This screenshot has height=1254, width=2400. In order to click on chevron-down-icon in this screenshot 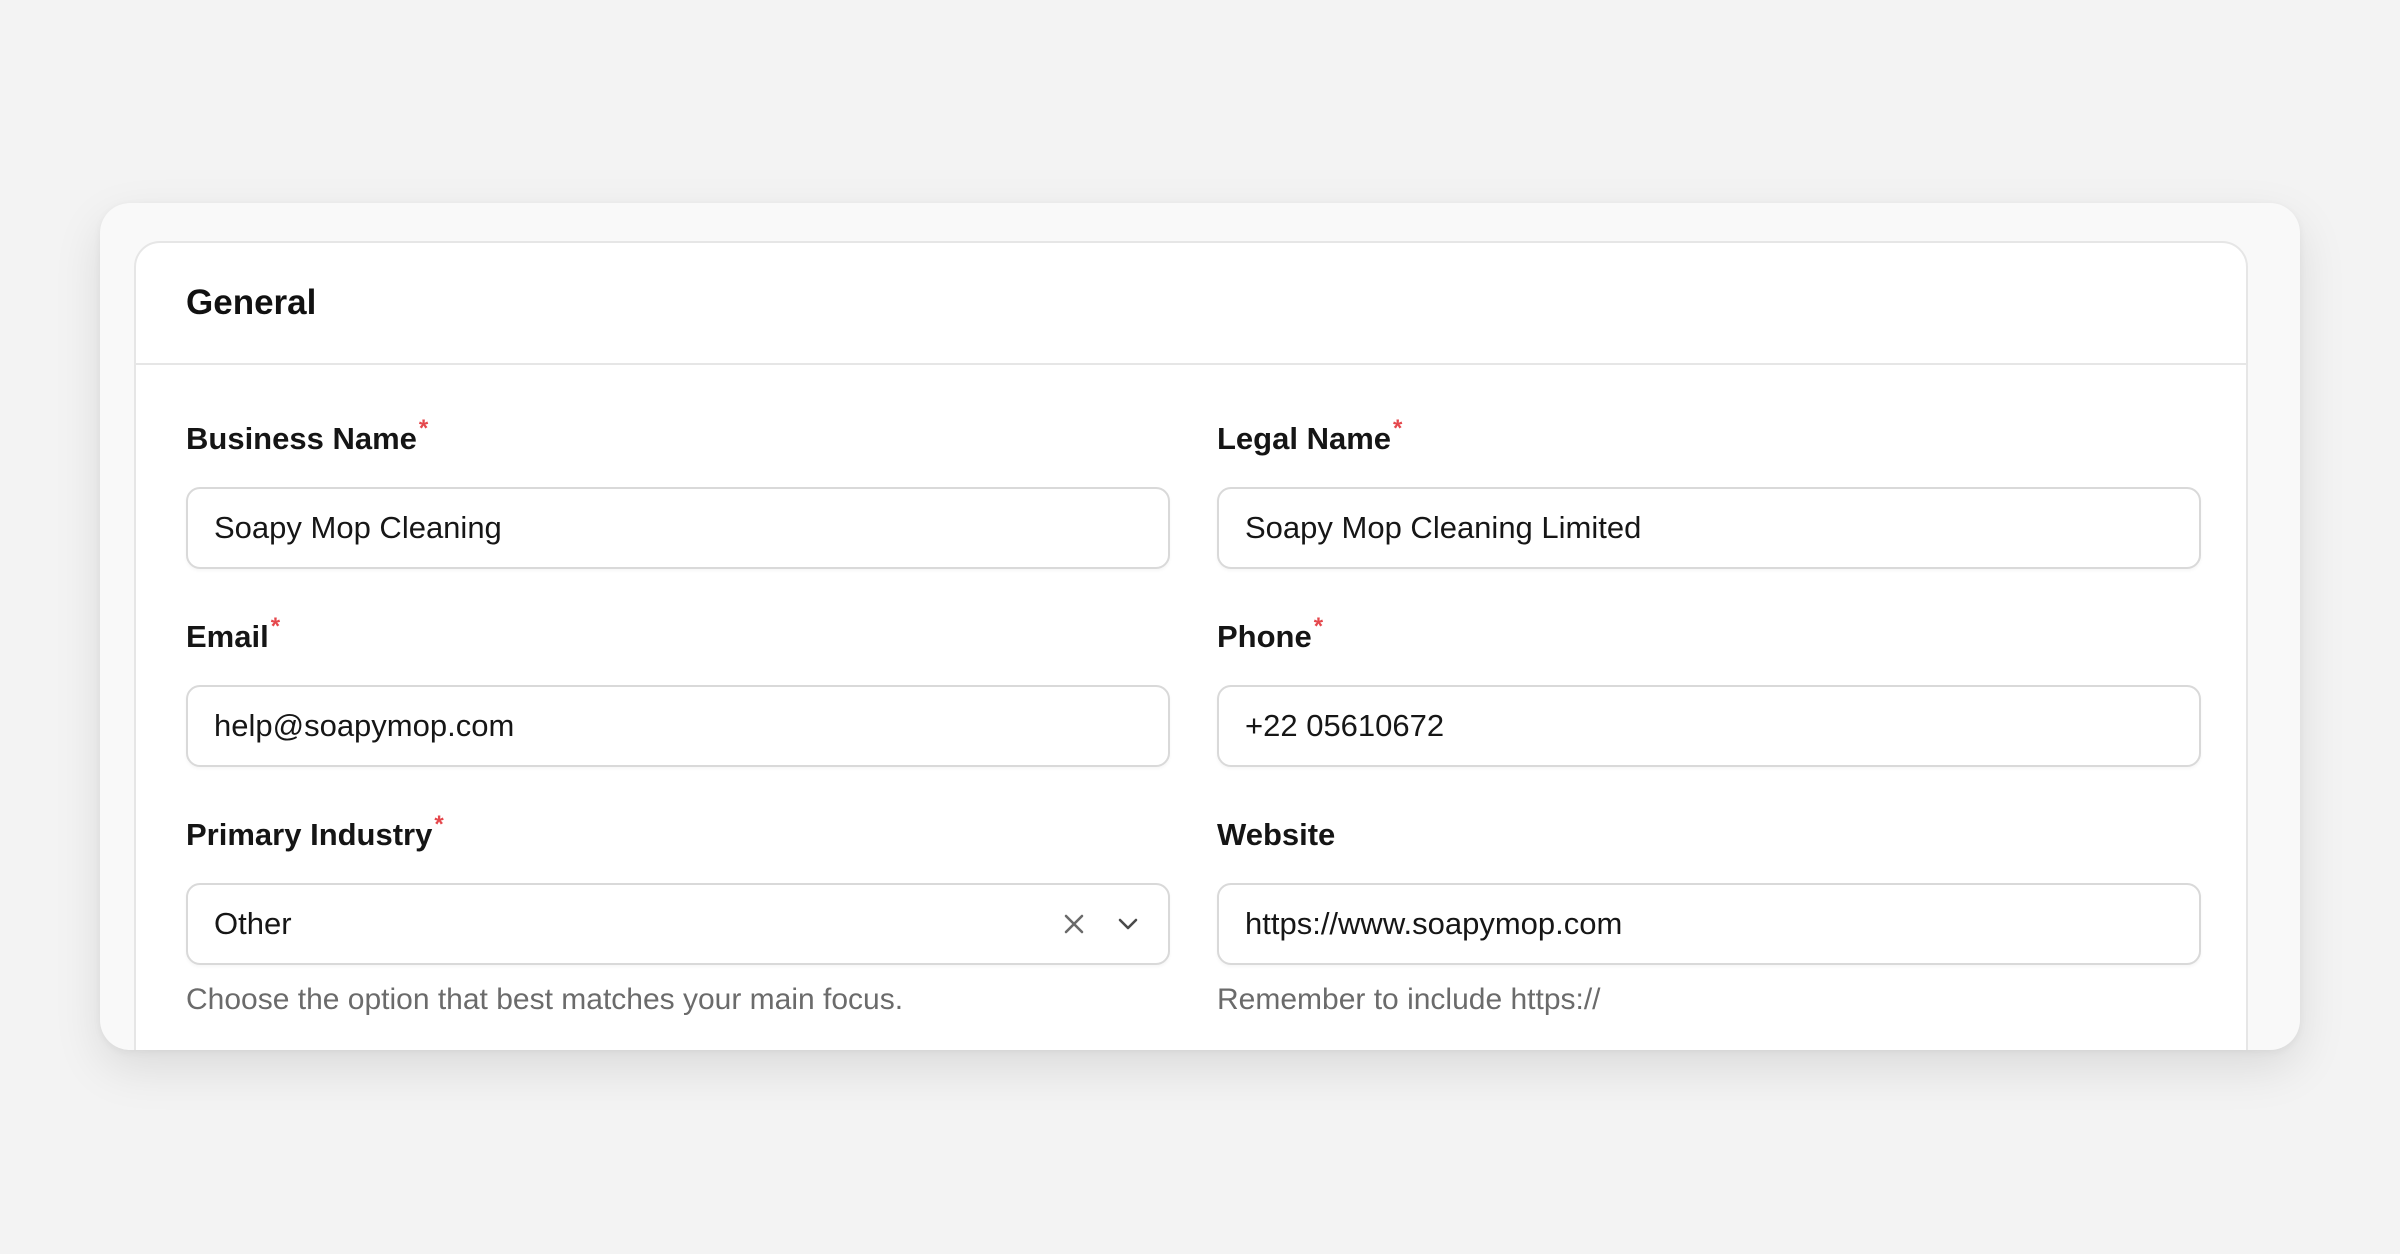, I will do `click(1128, 924)`.